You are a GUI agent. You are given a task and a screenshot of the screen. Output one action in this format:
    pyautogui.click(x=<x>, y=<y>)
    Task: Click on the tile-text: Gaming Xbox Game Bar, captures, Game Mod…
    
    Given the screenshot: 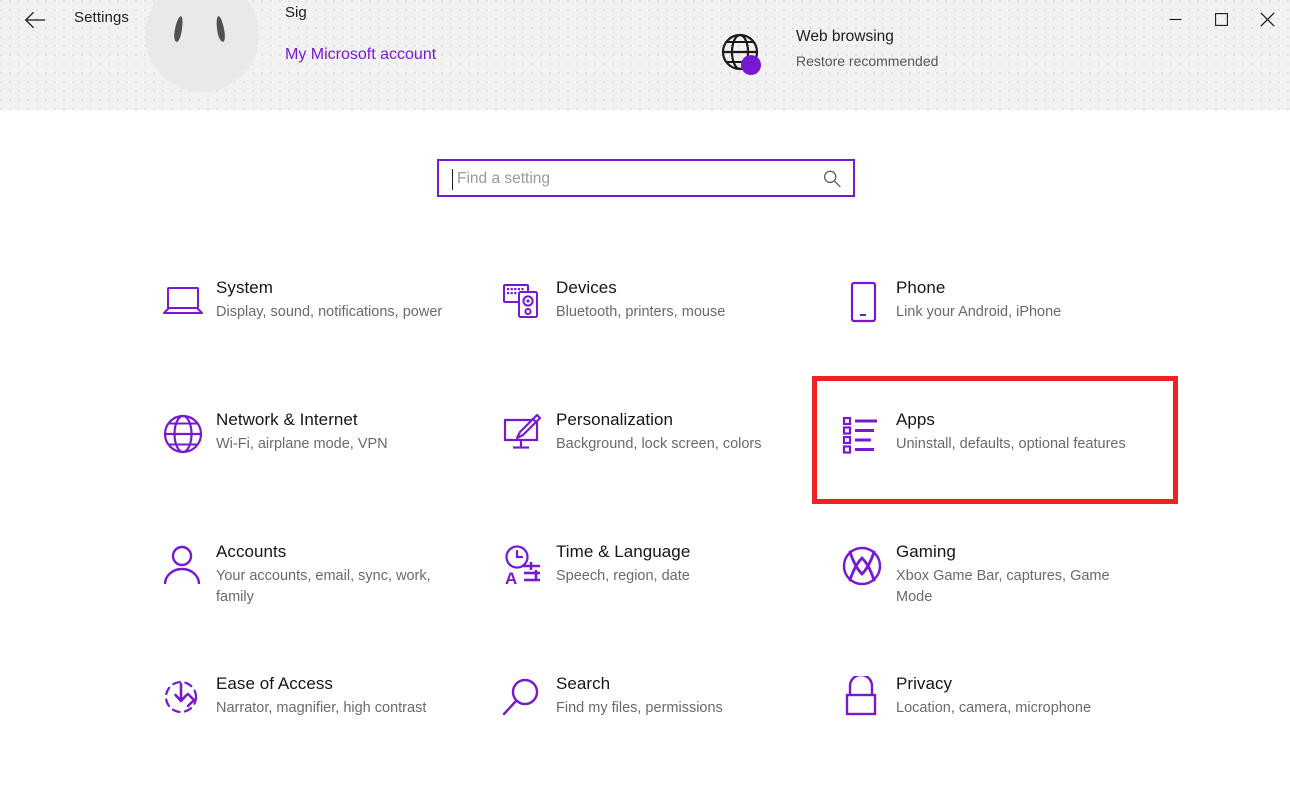 What is the action you would take?
    pyautogui.click(x=1031, y=573)
    